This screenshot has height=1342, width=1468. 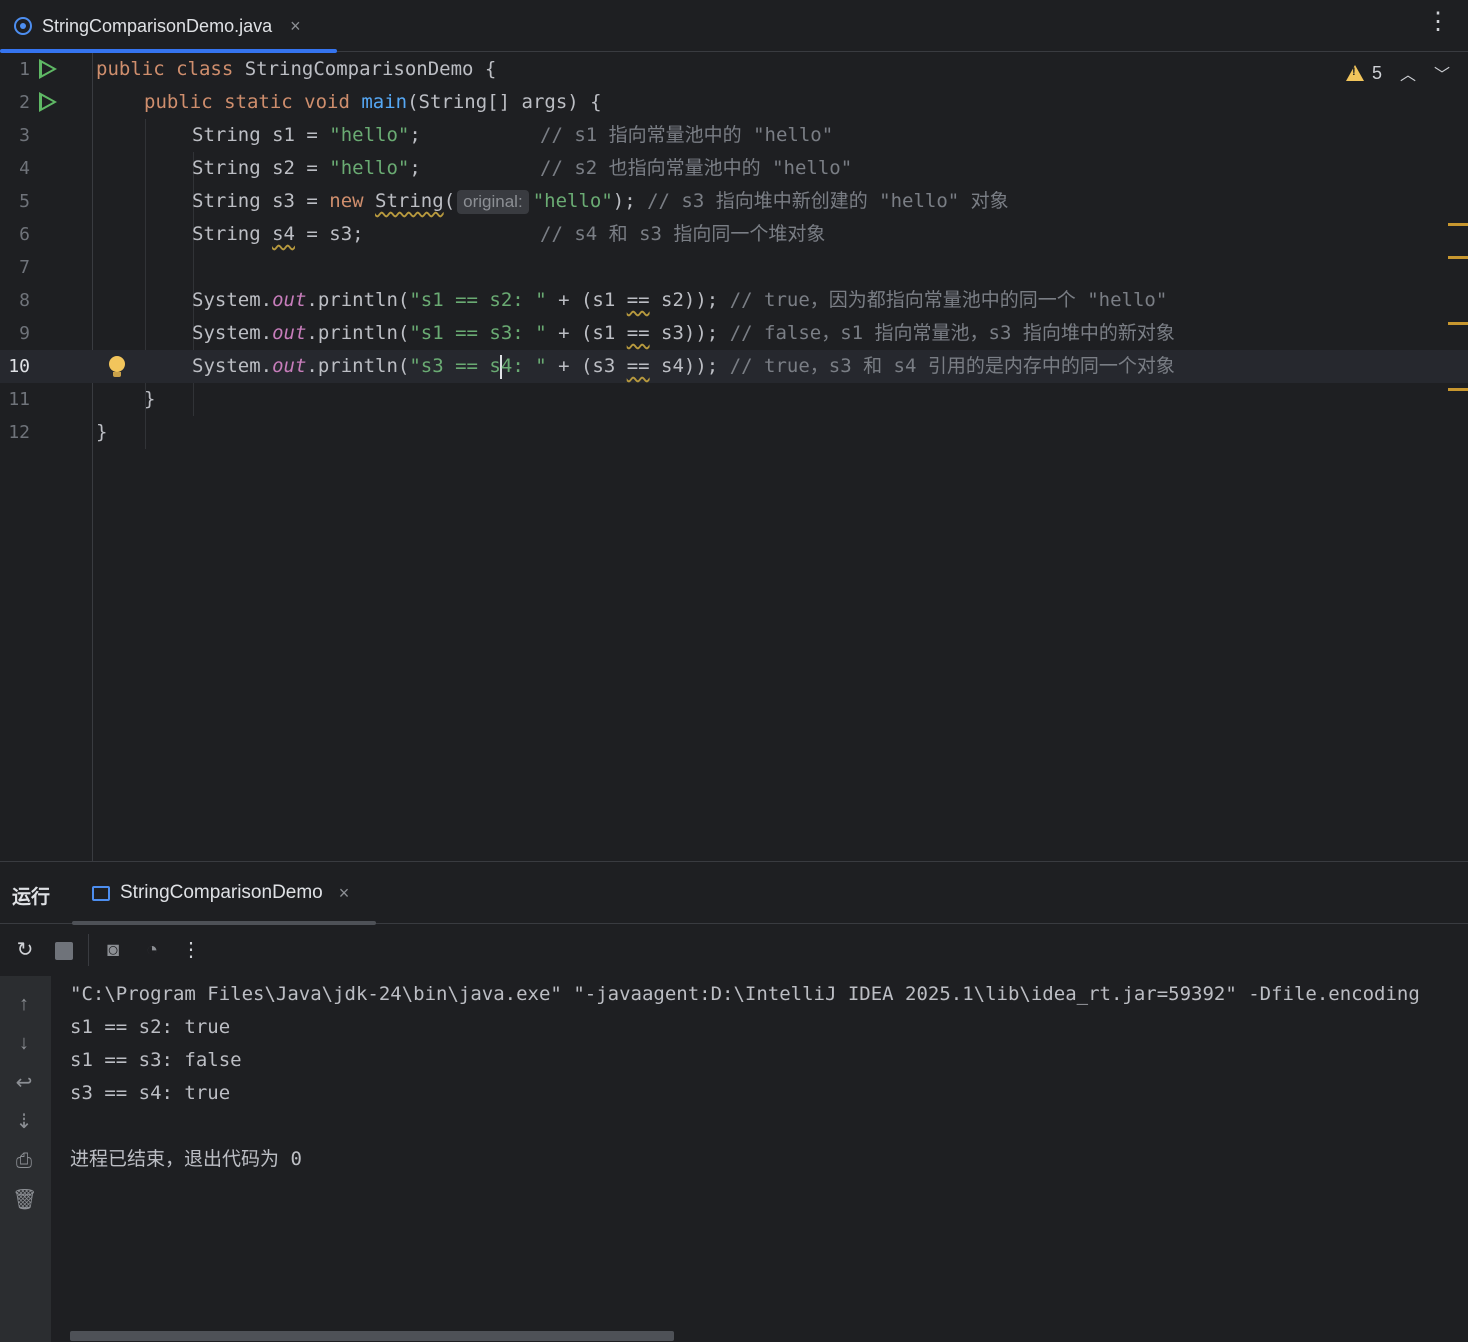 I want to click on trash-icon: 🗑, so click(x=24, y=1200).